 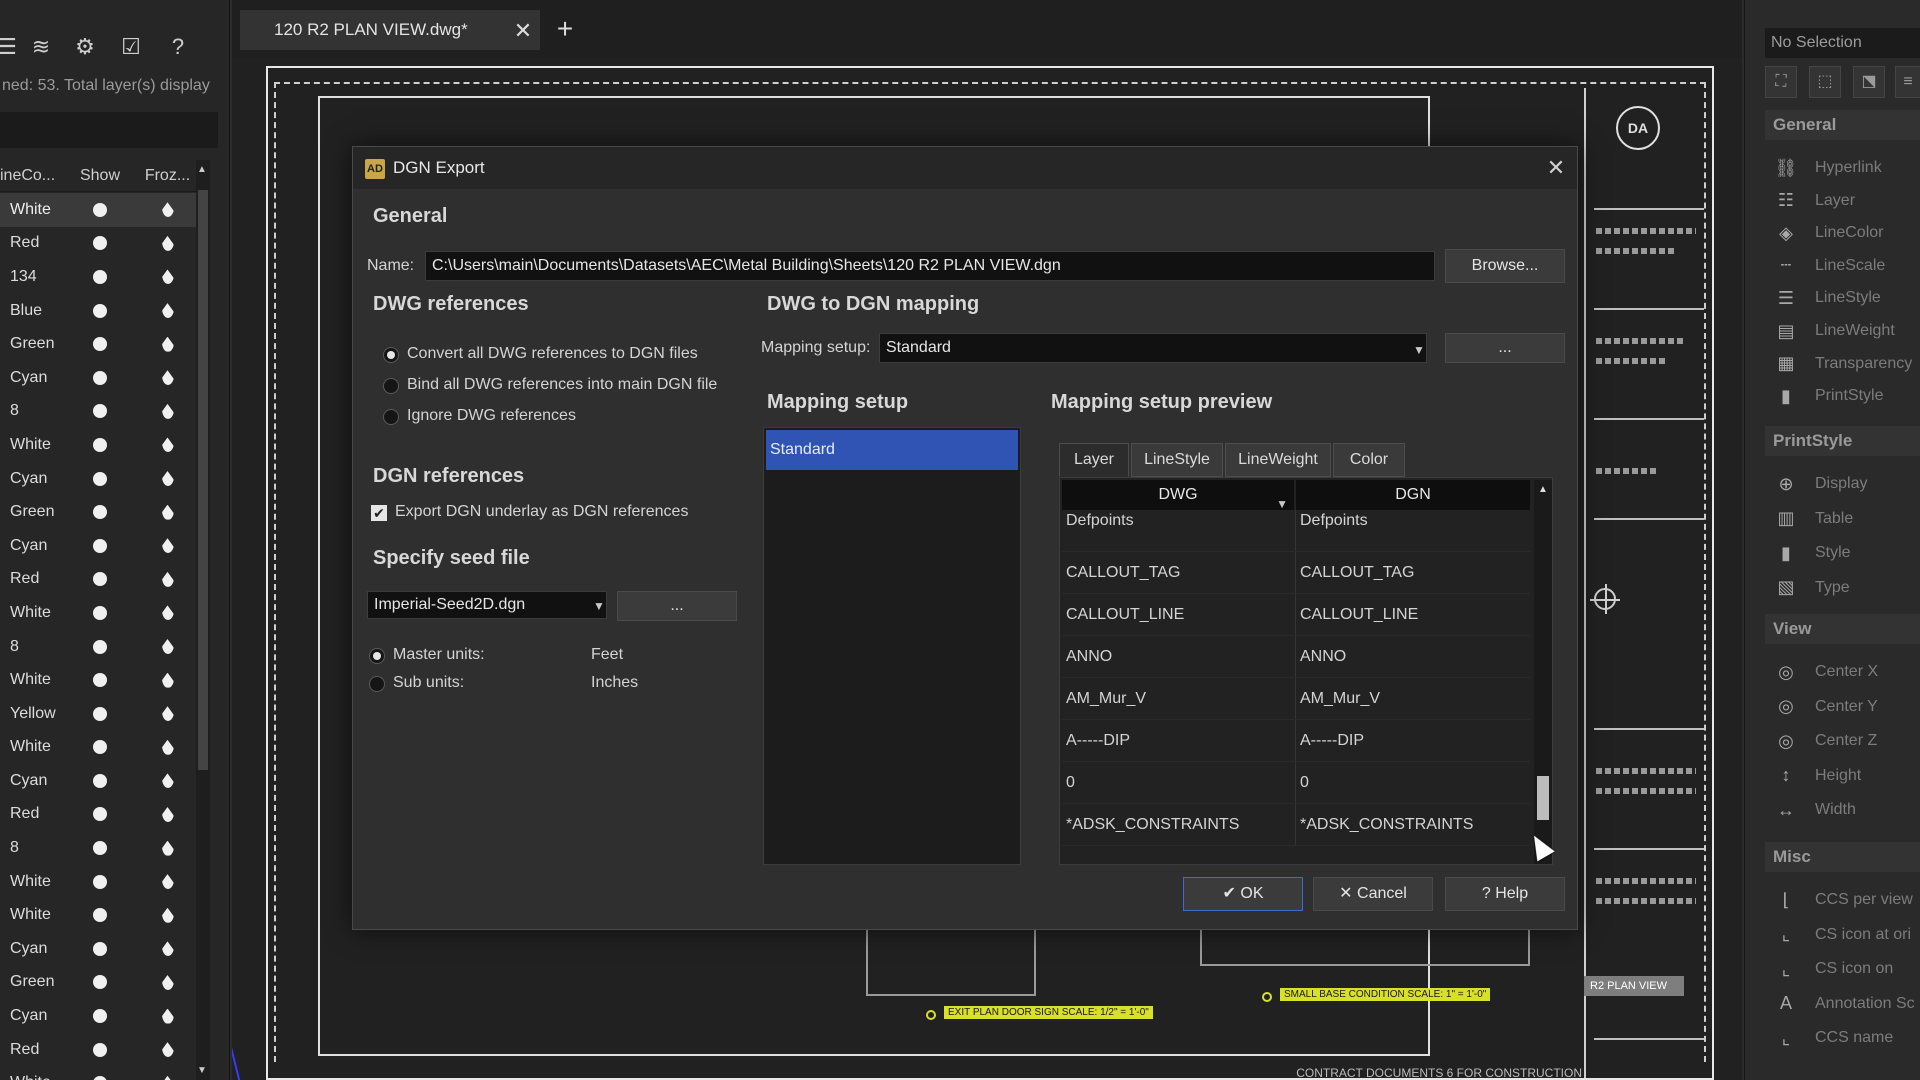 What do you see at coordinates (1842, 553) in the screenshot?
I see `property-style: ▮ Style` at bounding box center [1842, 553].